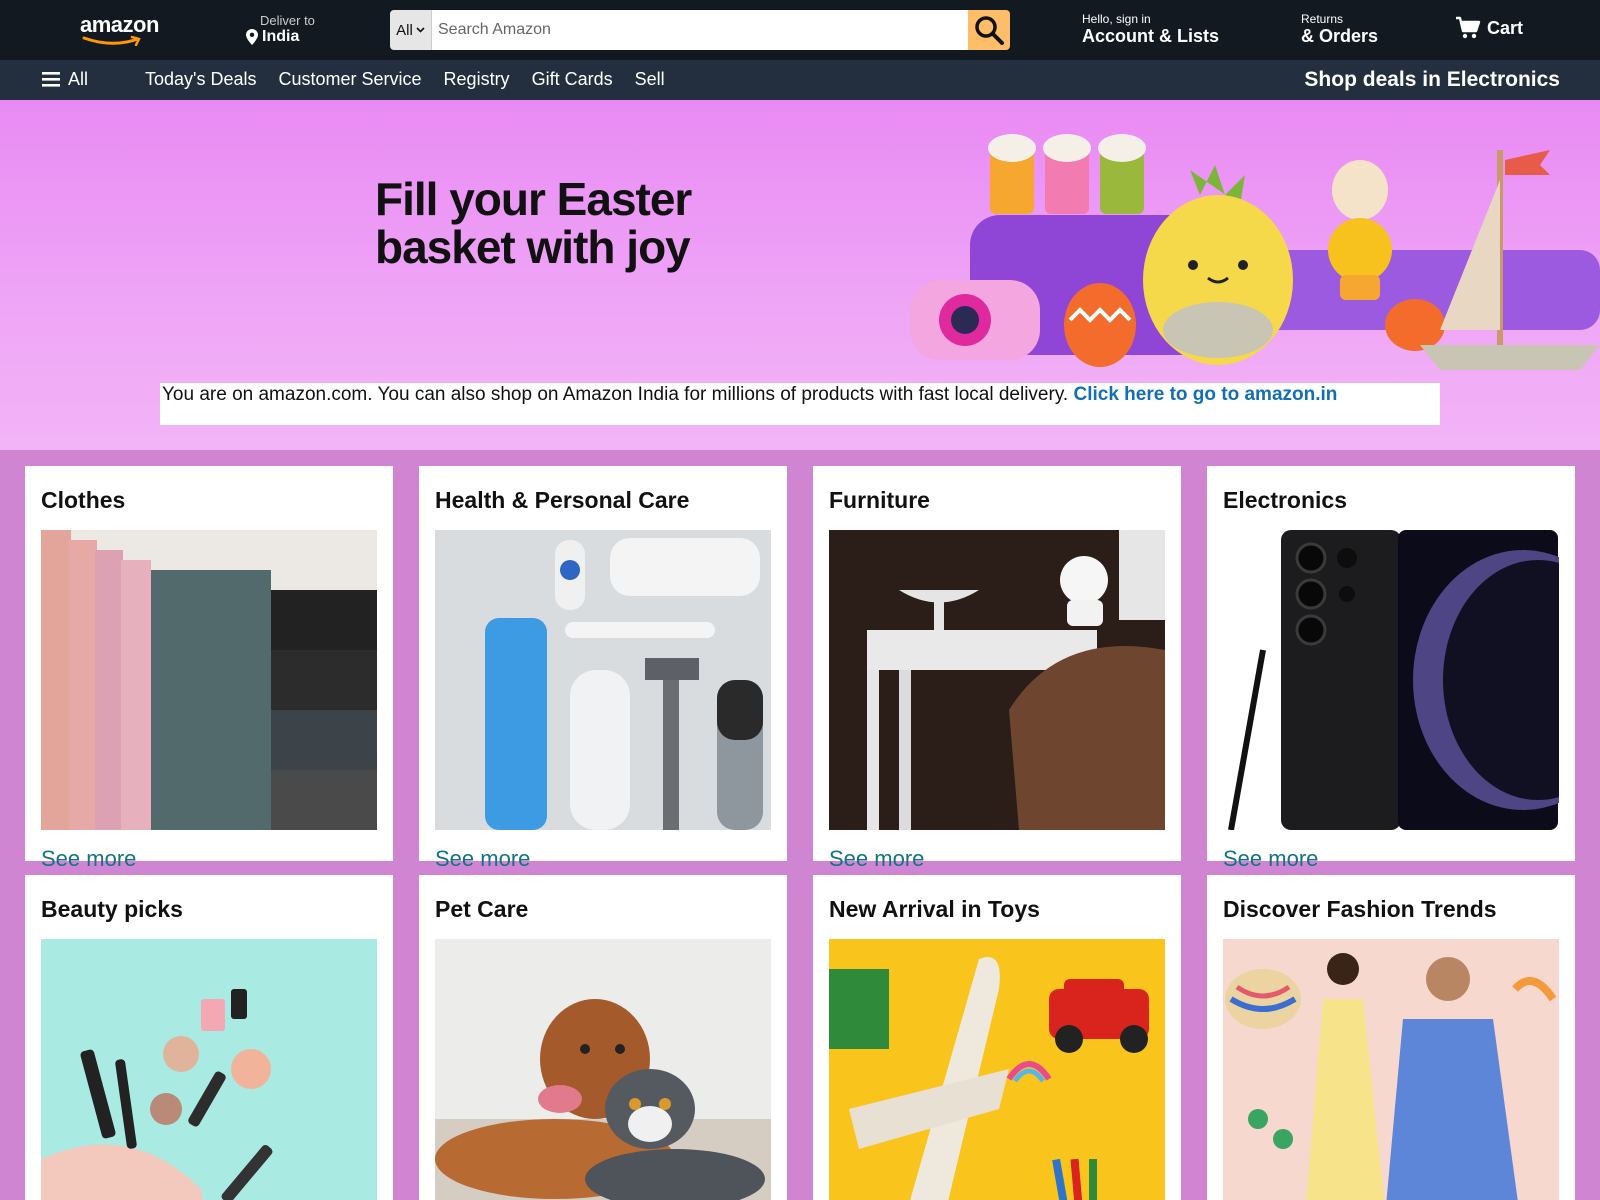  I want to click on search-button, so click(989, 30).